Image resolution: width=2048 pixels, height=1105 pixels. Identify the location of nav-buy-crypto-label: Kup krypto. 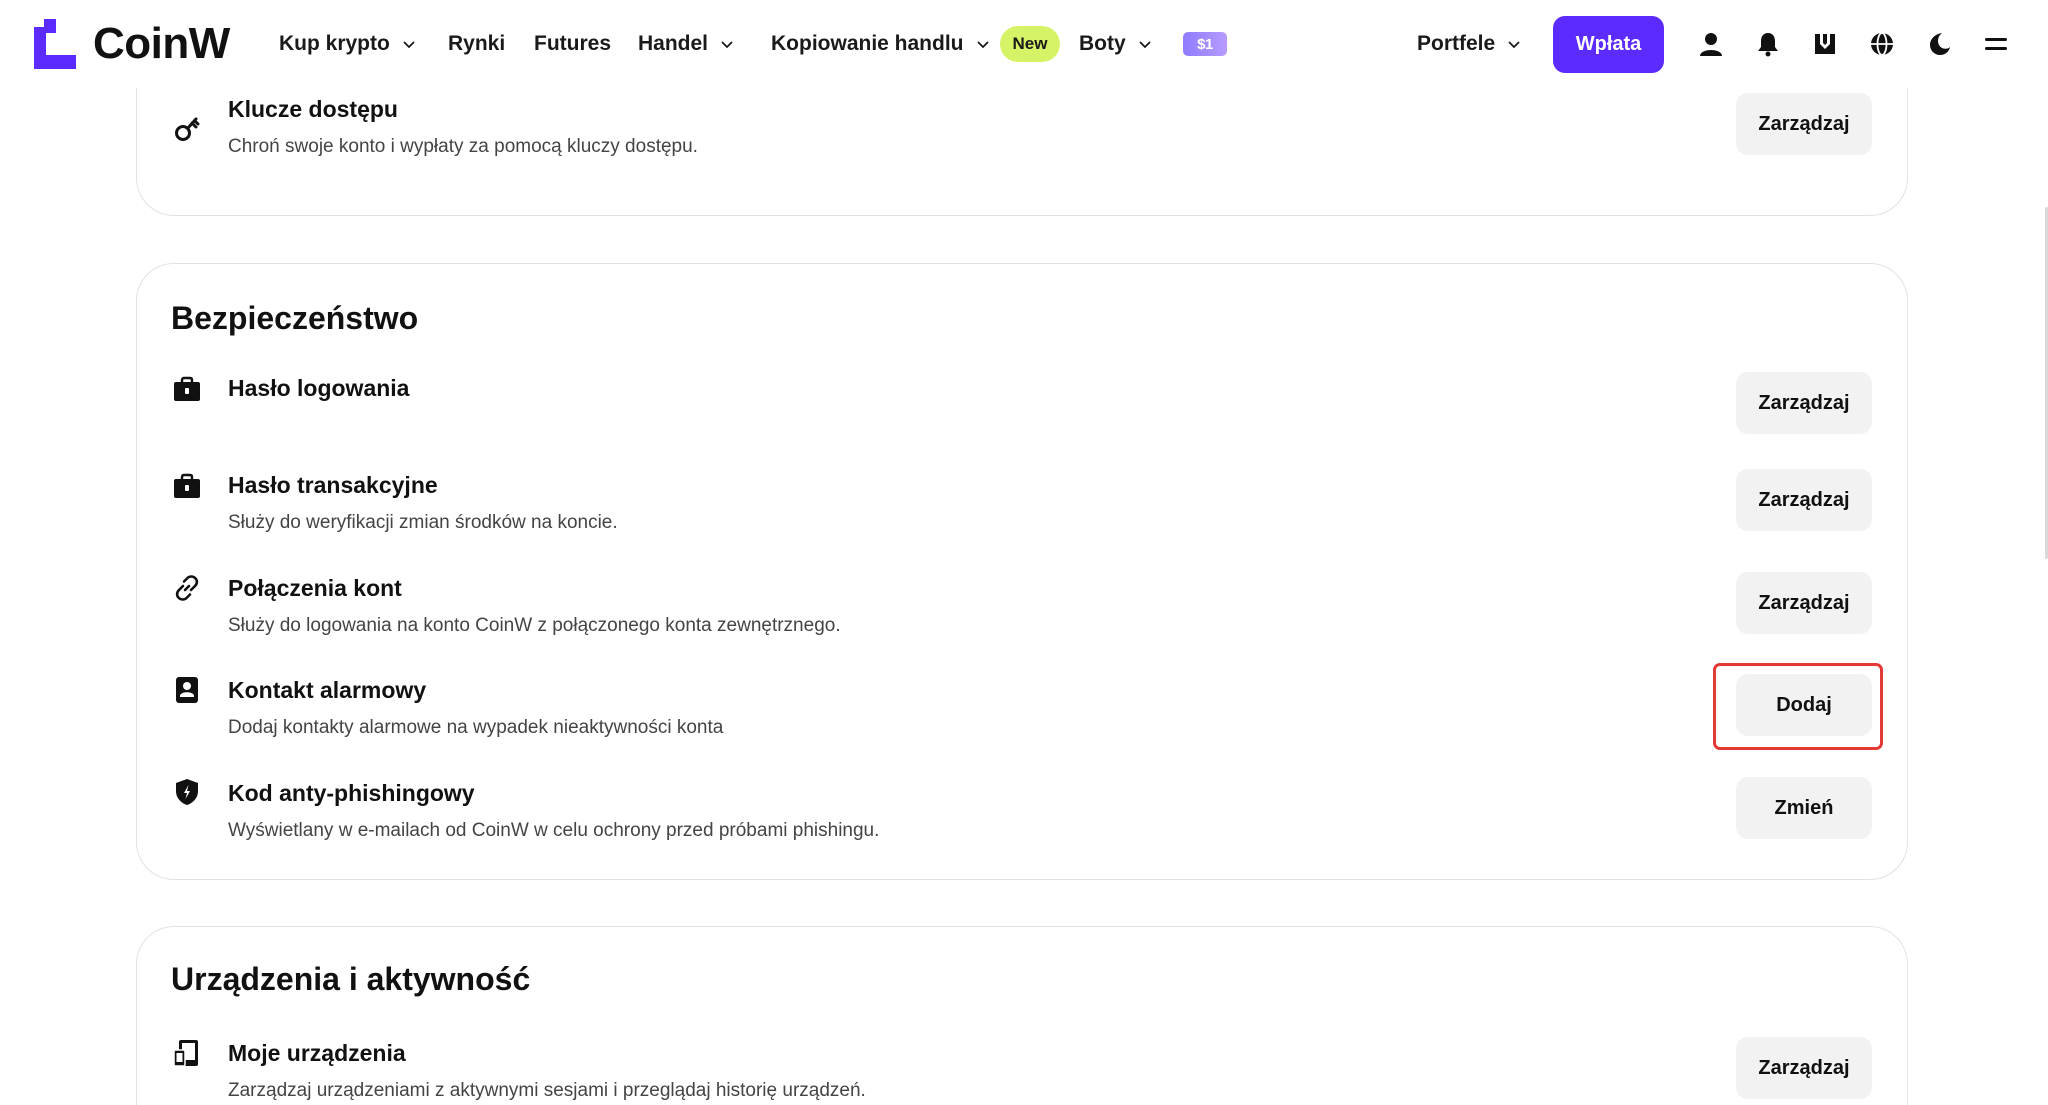
(334, 43).